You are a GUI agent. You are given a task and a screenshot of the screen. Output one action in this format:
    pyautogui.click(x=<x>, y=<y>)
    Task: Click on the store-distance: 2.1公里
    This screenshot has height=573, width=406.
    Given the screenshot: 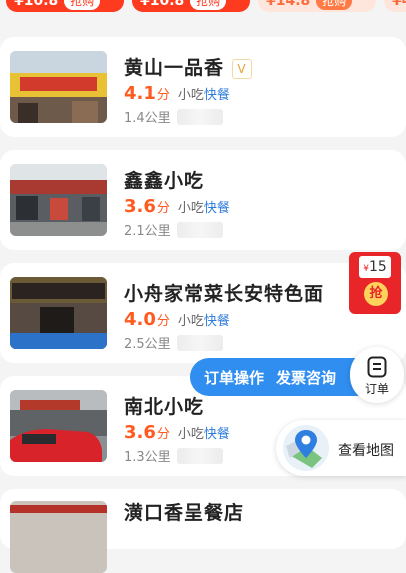 What is the action you would take?
    pyautogui.click(x=147, y=231)
    